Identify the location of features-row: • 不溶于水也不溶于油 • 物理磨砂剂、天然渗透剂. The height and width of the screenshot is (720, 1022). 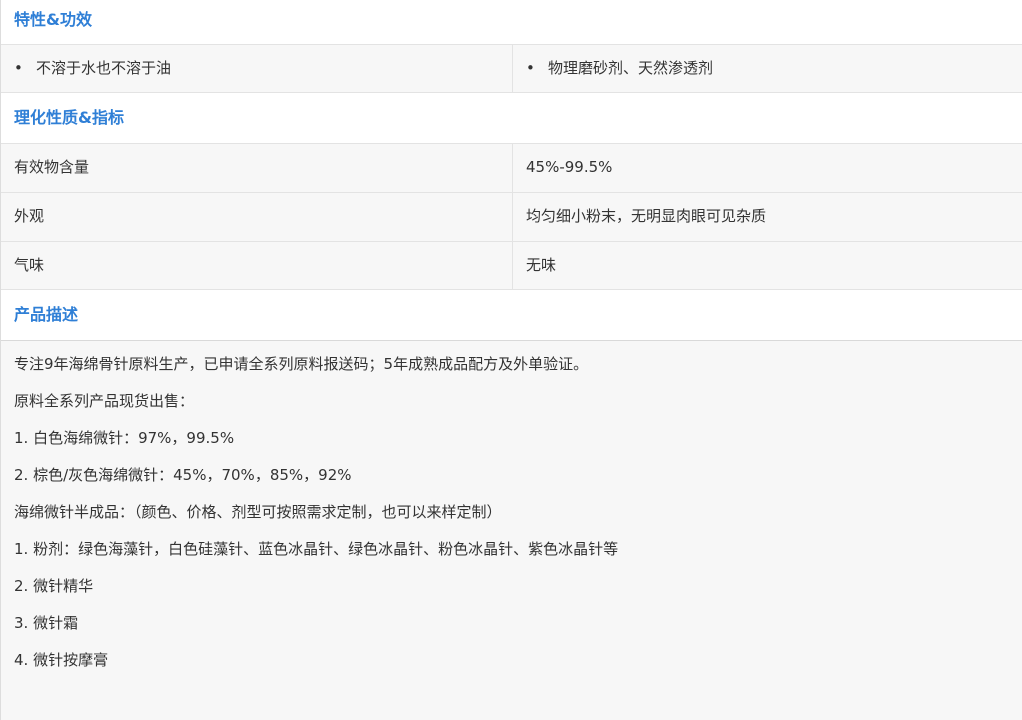
(511, 68).